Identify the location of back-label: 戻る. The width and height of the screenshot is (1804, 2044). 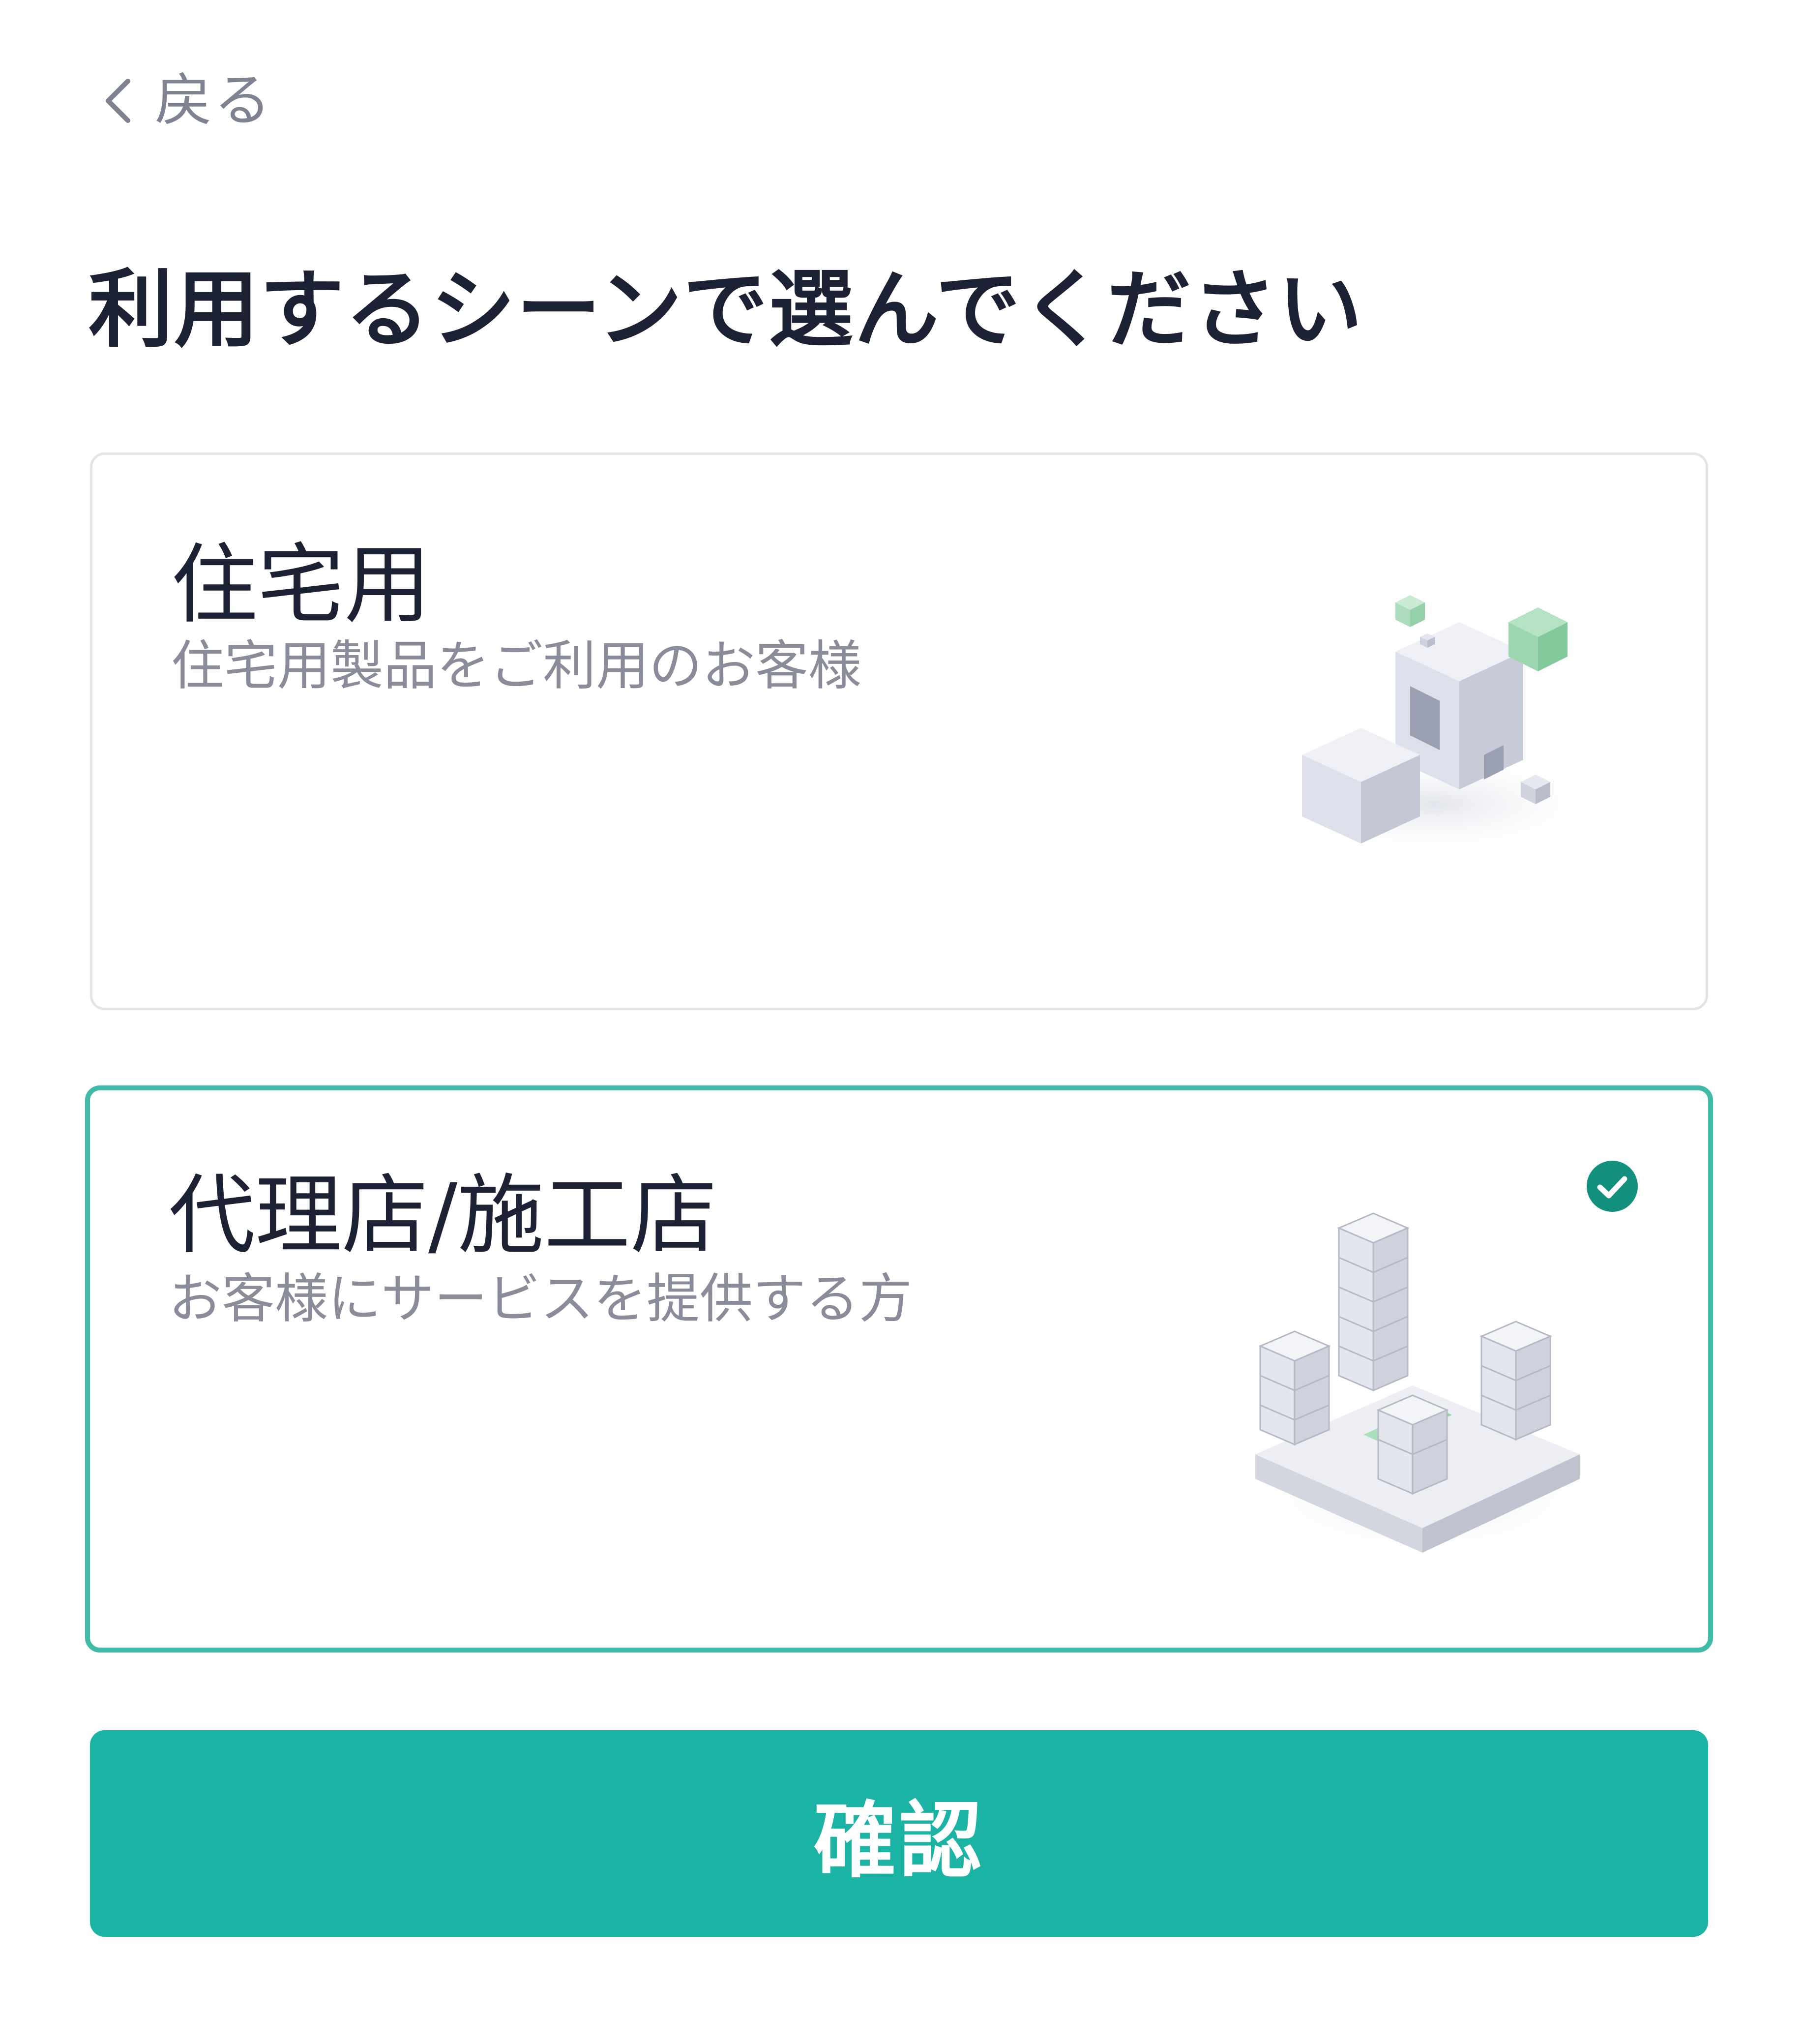
(214, 100).